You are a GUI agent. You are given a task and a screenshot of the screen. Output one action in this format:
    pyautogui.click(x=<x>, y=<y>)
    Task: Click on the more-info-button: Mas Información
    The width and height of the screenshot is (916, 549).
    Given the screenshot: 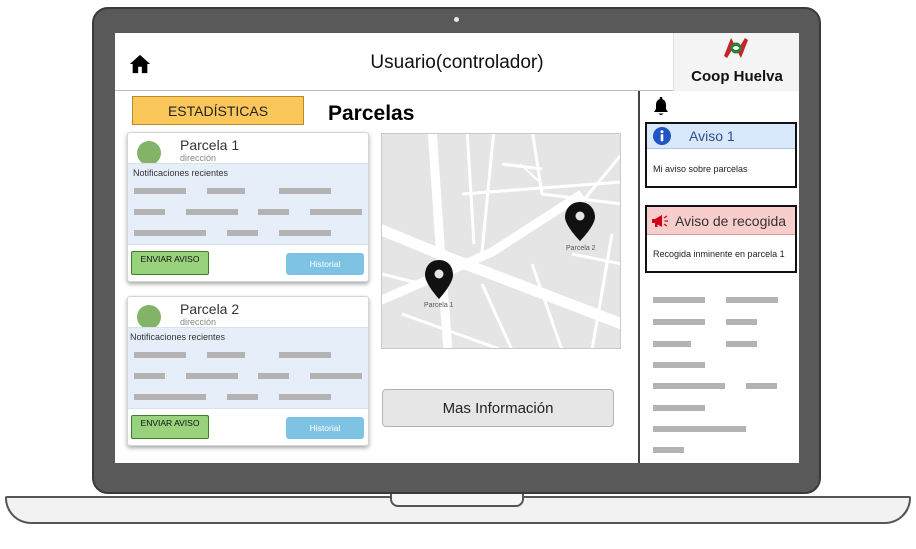 What is the action you would take?
    pyautogui.click(x=498, y=408)
    